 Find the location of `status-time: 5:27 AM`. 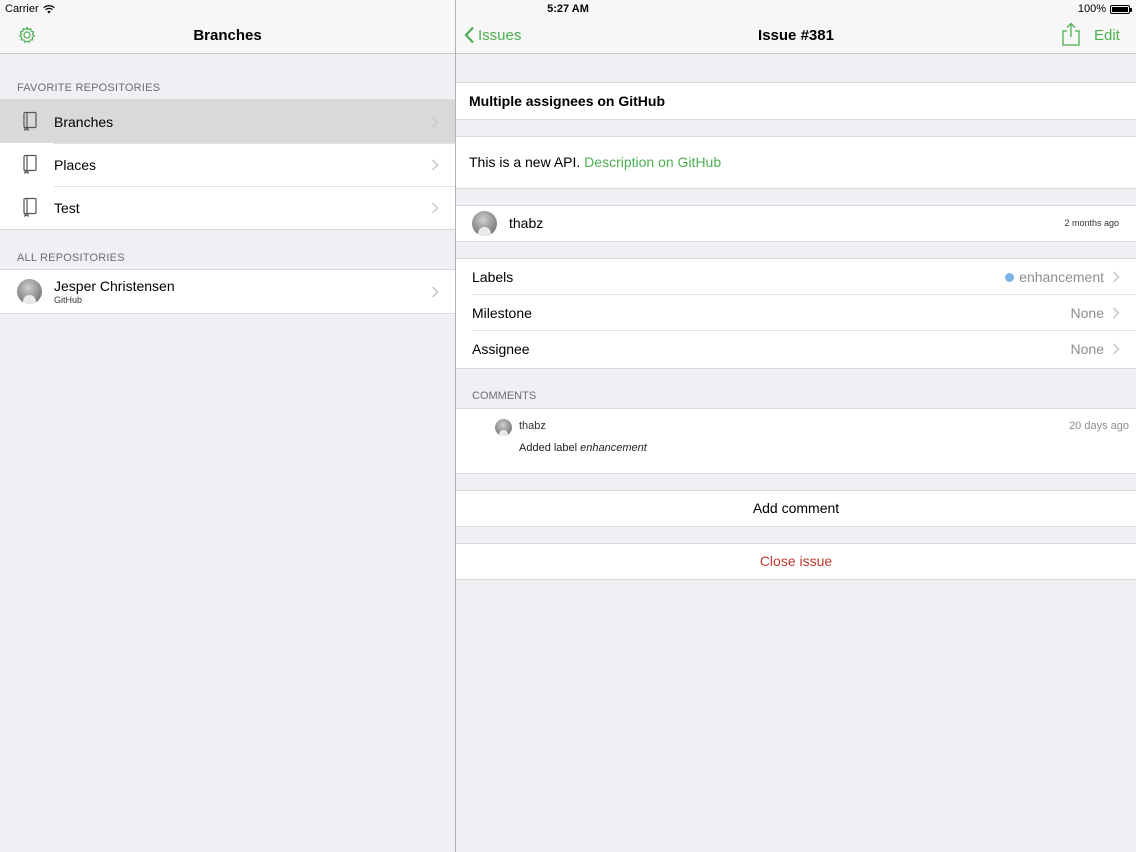

status-time: 5:27 AM is located at coordinates (568, 9).